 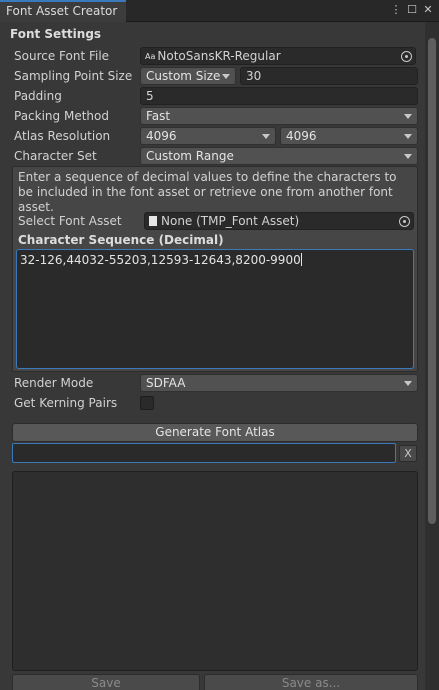 What do you see at coordinates (215, 432) in the screenshot?
I see `generate-font-atlas-button: Generate Font Atlas` at bounding box center [215, 432].